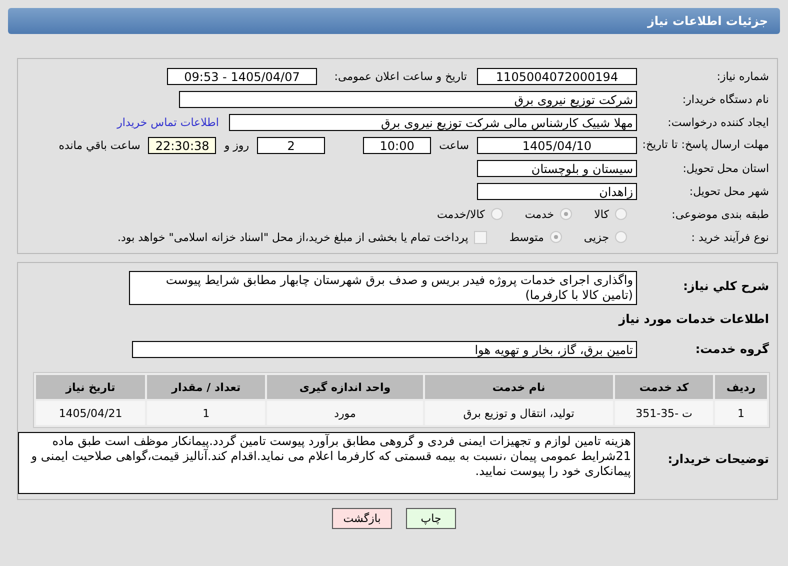  What do you see at coordinates (362, 518) in the screenshot?
I see `back-button: بازگشت` at bounding box center [362, 518].